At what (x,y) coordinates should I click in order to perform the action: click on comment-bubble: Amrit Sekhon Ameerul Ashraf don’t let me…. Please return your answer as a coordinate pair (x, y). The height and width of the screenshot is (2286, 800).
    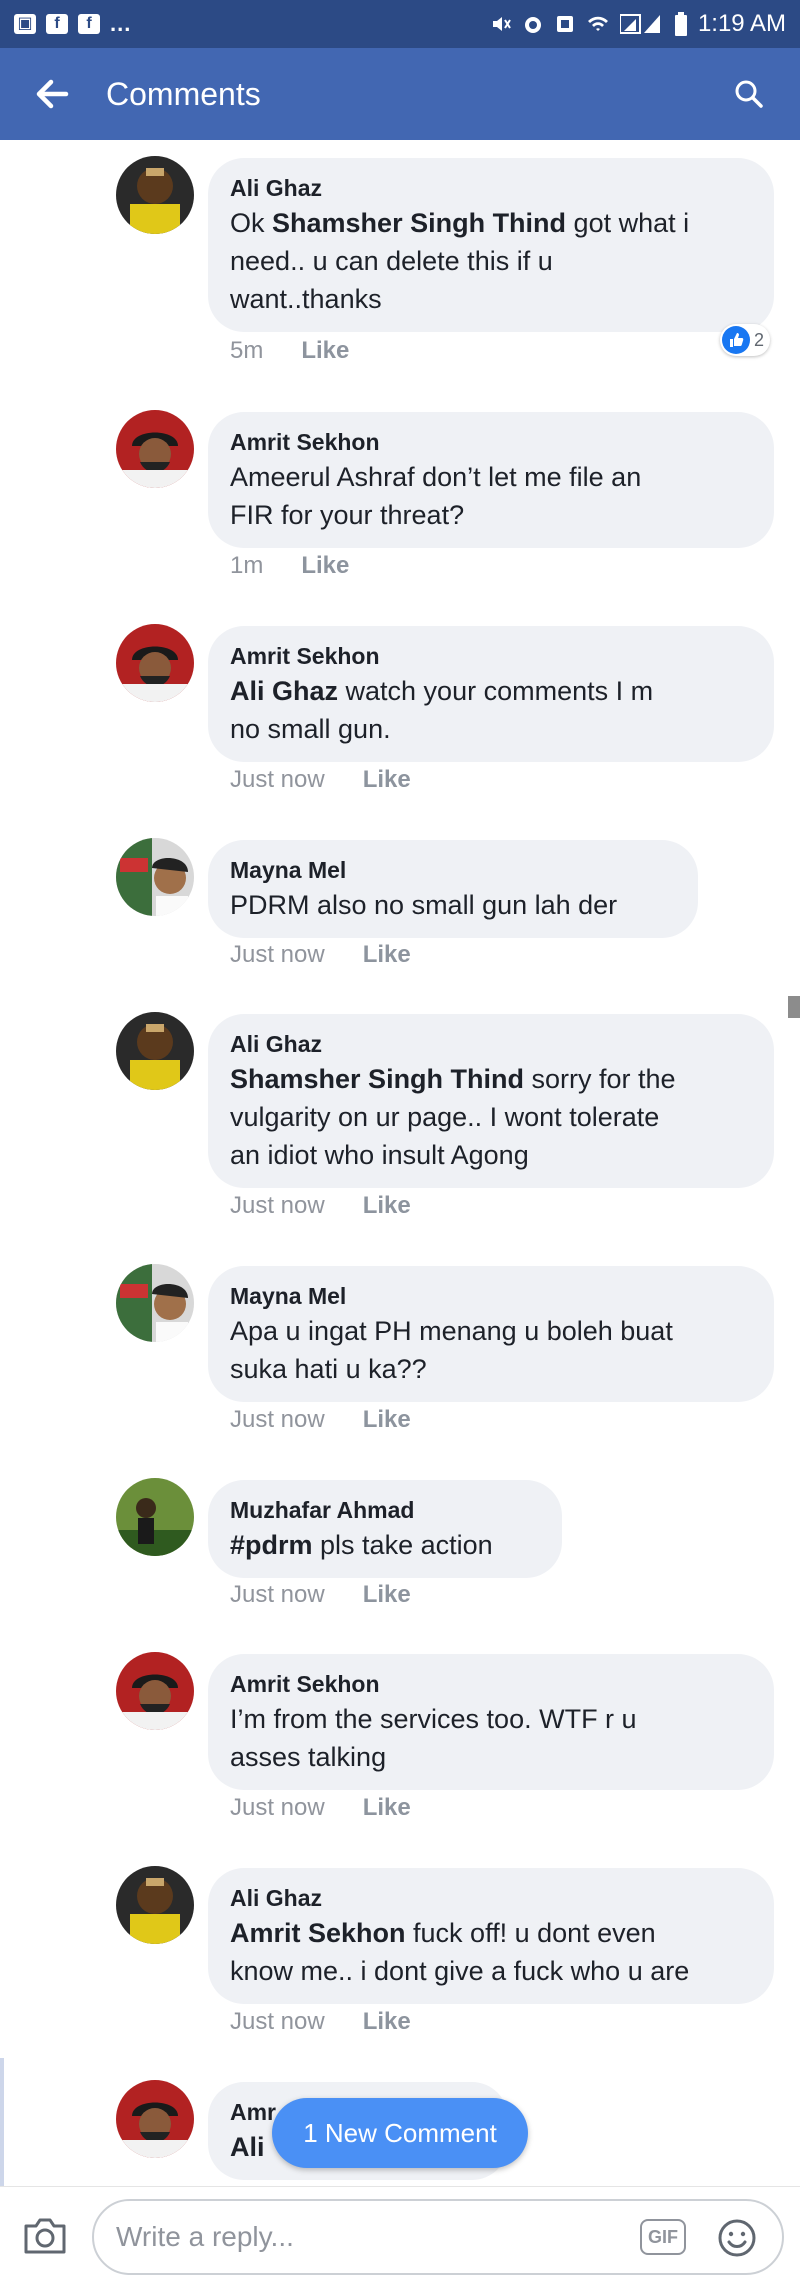
    Looking at the image, I should click on (491, 480).